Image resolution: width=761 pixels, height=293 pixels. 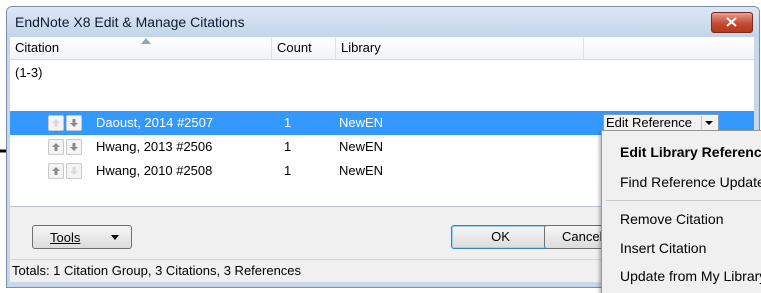 I want to click on window-title: EndNote X8 Edit & Manage Citations, so click(x=130, y=22).